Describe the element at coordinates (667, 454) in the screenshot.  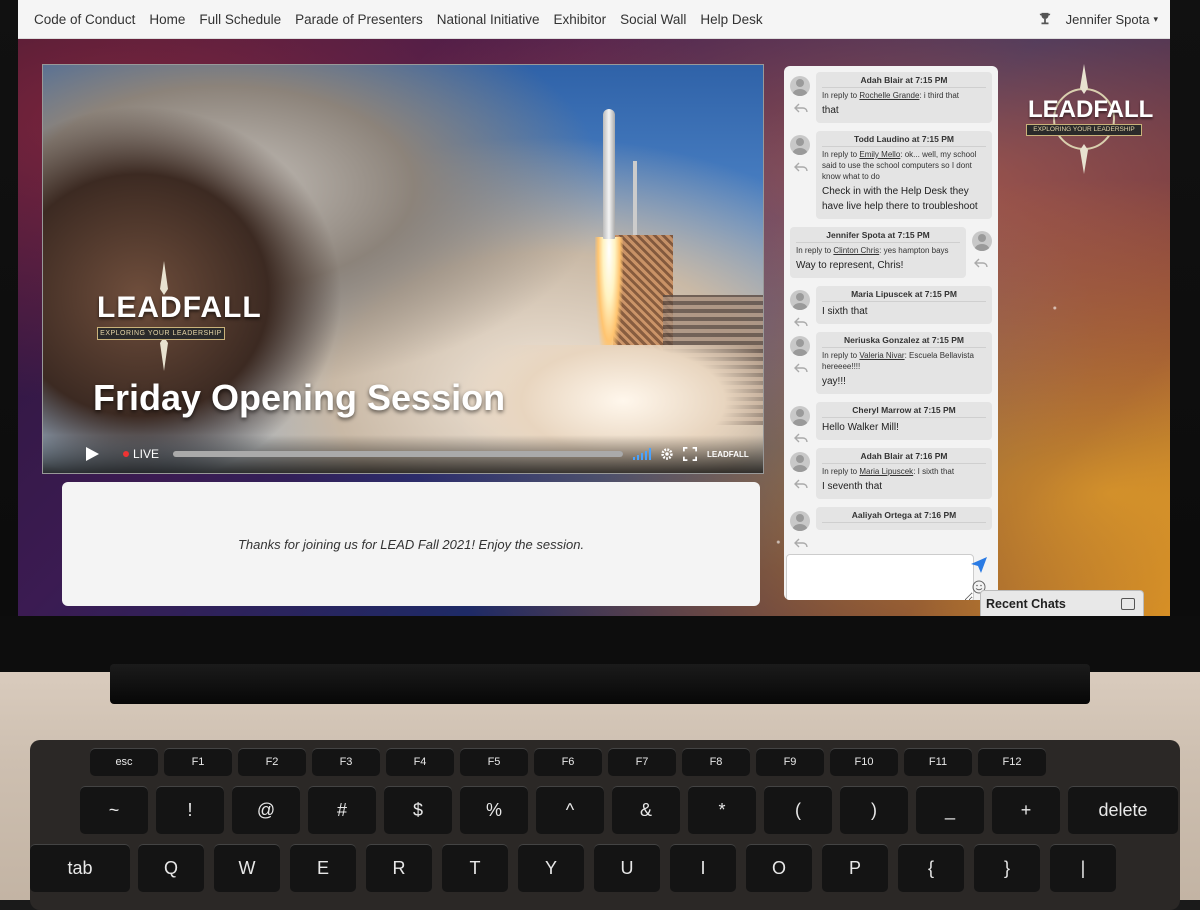
I see `settings-gear-icon` at that location.